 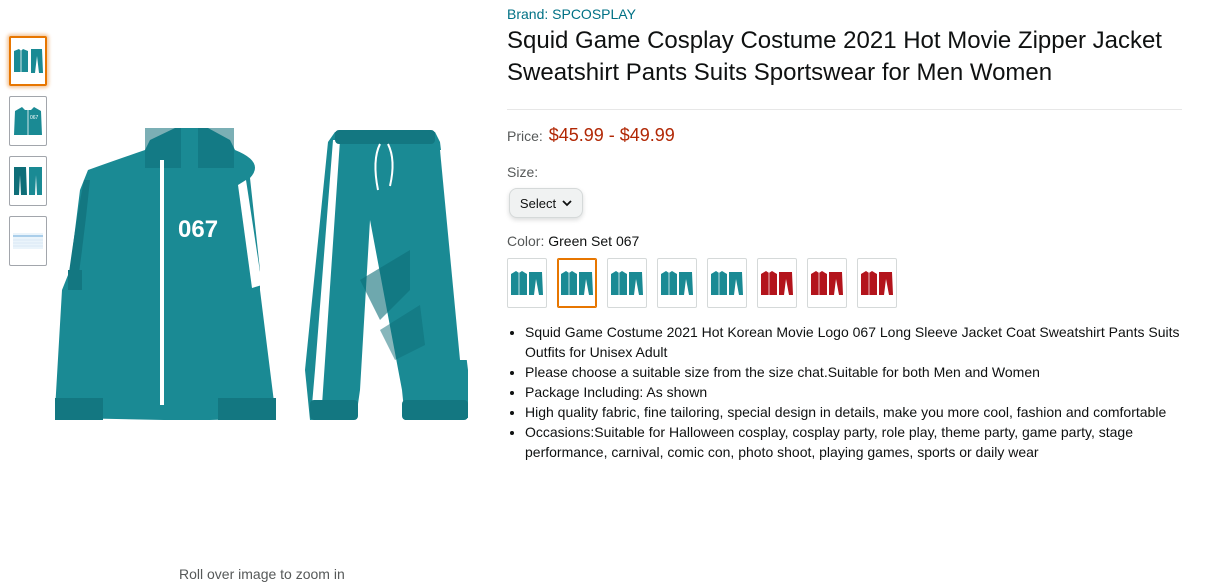 What do you see at coordinates (847, 14) in the screenshot?
I see `brand-link: Brand: SPCOSPLAY` at bounding box center [847, 14].